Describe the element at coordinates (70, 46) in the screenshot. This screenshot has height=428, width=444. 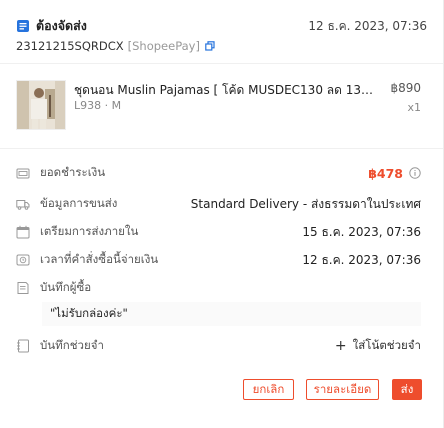
I see `order-sn: 23121215SQRDCX` at that location.